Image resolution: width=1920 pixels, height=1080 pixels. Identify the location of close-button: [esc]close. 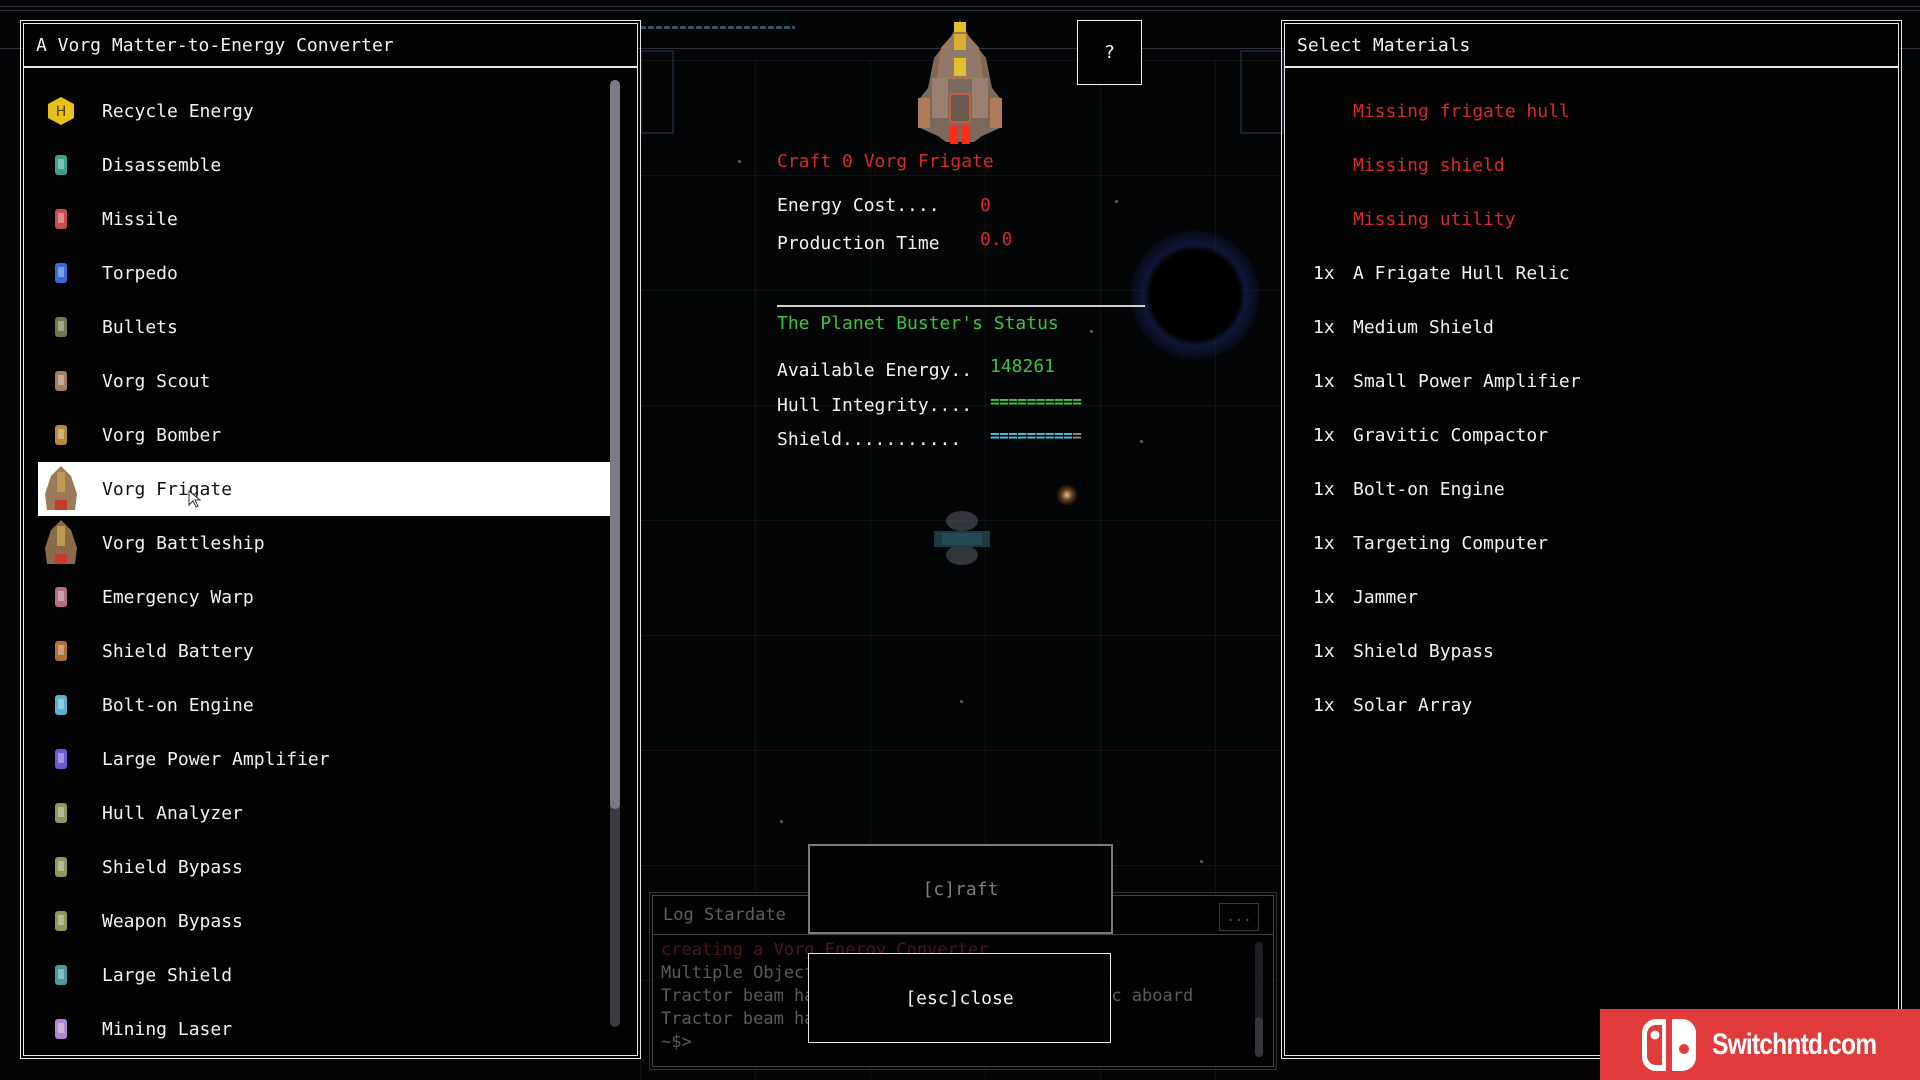
(959, 998).